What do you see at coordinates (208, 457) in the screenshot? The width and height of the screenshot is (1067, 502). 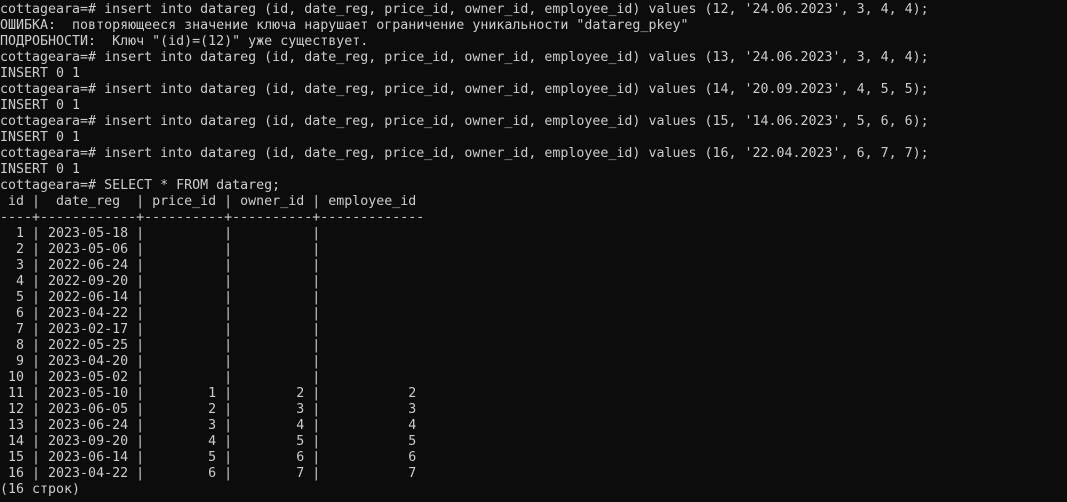 I see `table-row: 15 | 2023-06-14 | 5 | 6 | 6` at bounding box center [208, 457].